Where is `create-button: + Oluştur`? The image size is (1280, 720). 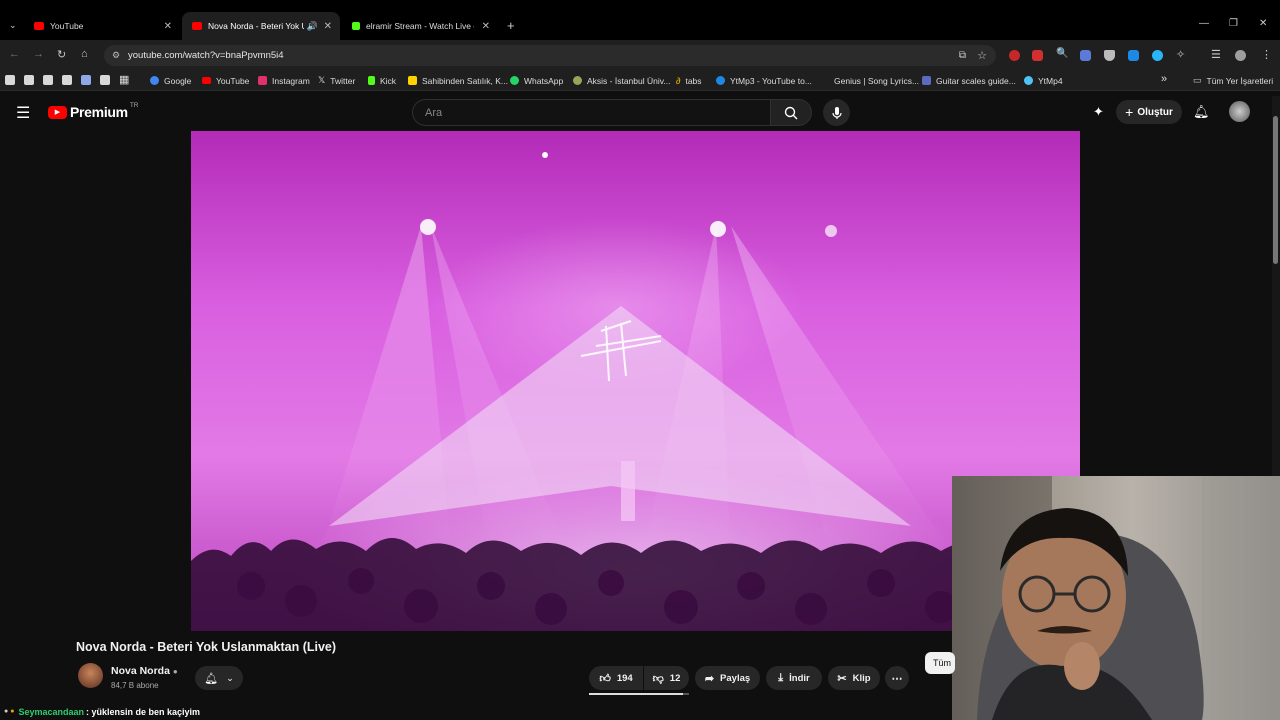 create-button: + Oluştur is located at coordinates (1149, 112).